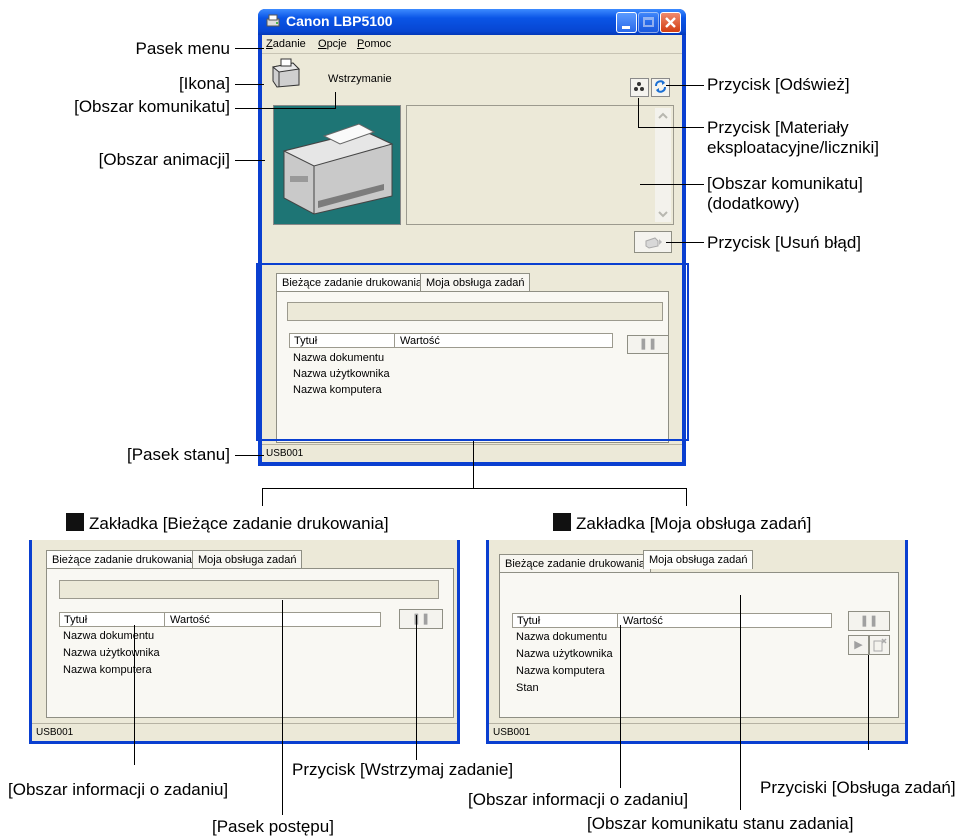 This screenshot has width=979, height=837. I want to click on refresh-icon, so click(660, 86).